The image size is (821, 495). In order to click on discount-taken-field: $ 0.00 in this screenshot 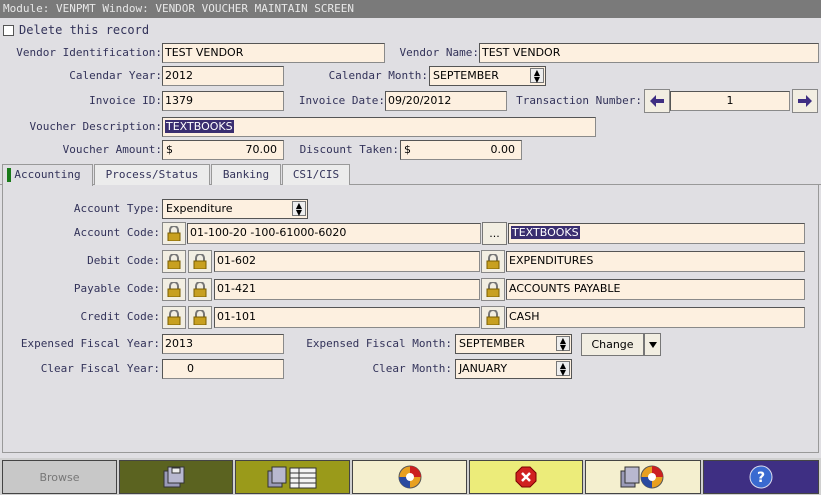, I will do `click(461, 150)`.